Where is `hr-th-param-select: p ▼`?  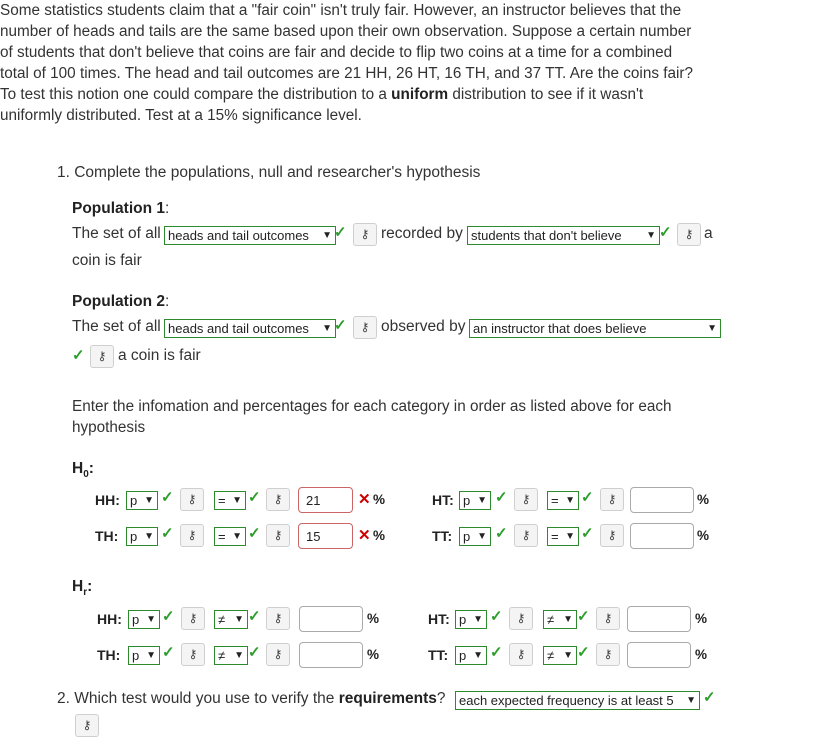 hr-th-param-select: p ▼ is located at coordinates (144, 655).